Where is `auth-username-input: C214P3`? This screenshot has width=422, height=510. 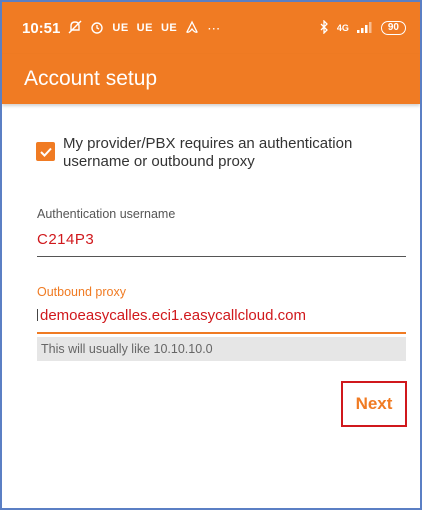
auth-username-input: C214P3 is located at coordinates (65, 239).